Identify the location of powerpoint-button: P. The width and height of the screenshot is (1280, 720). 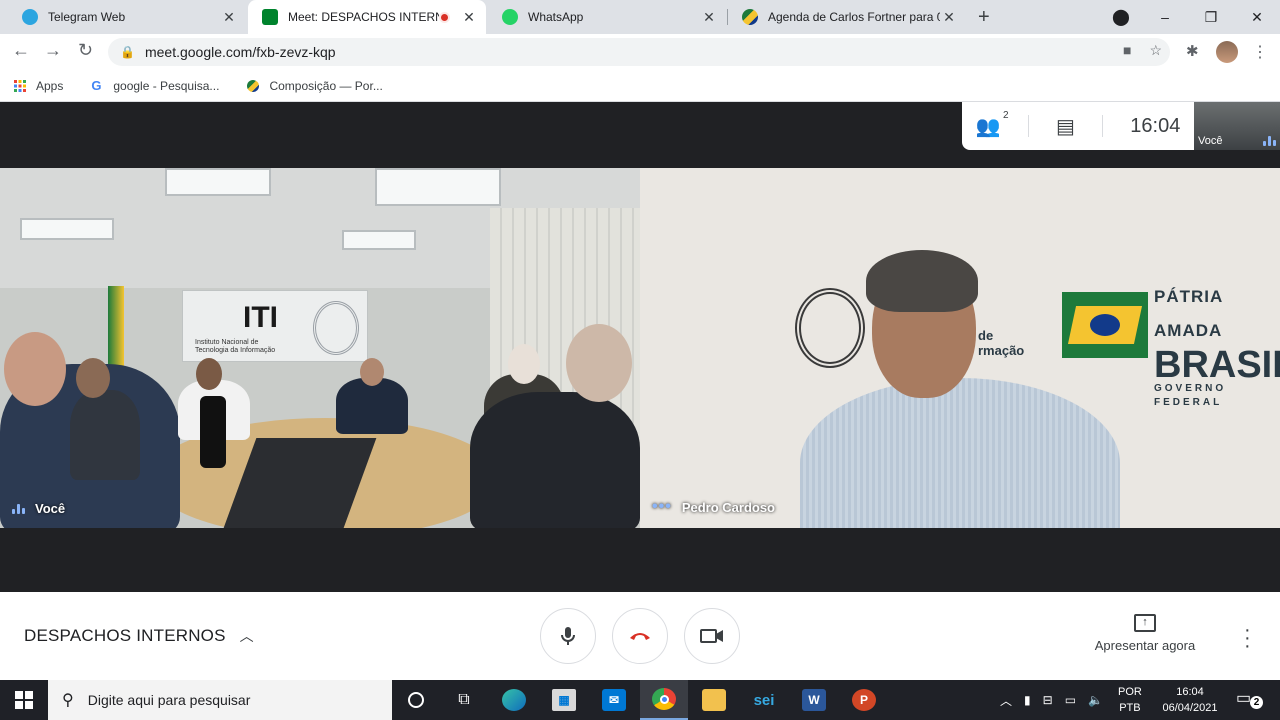
(864, 700).